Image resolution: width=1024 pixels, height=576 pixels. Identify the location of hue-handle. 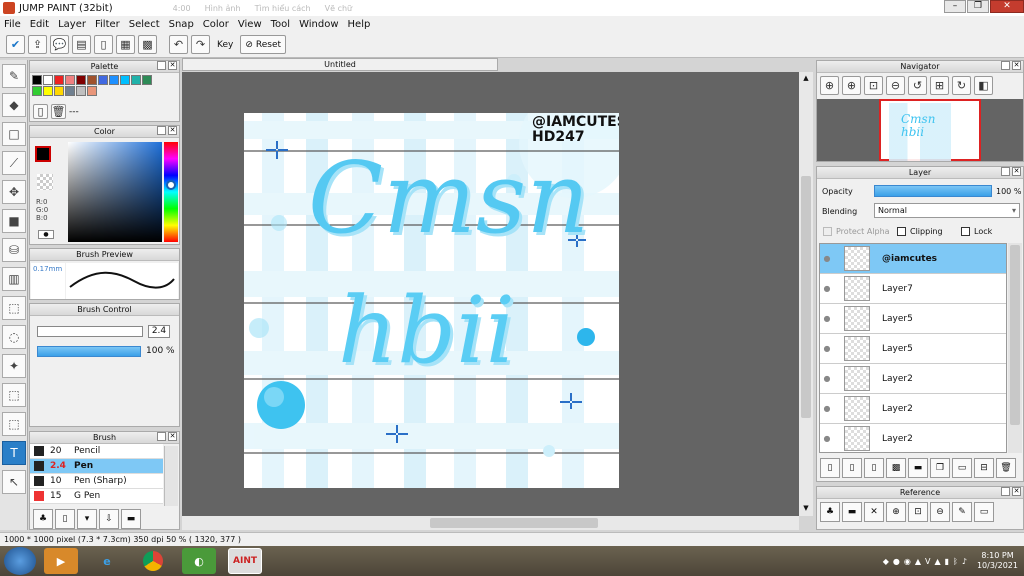
(171, 185).